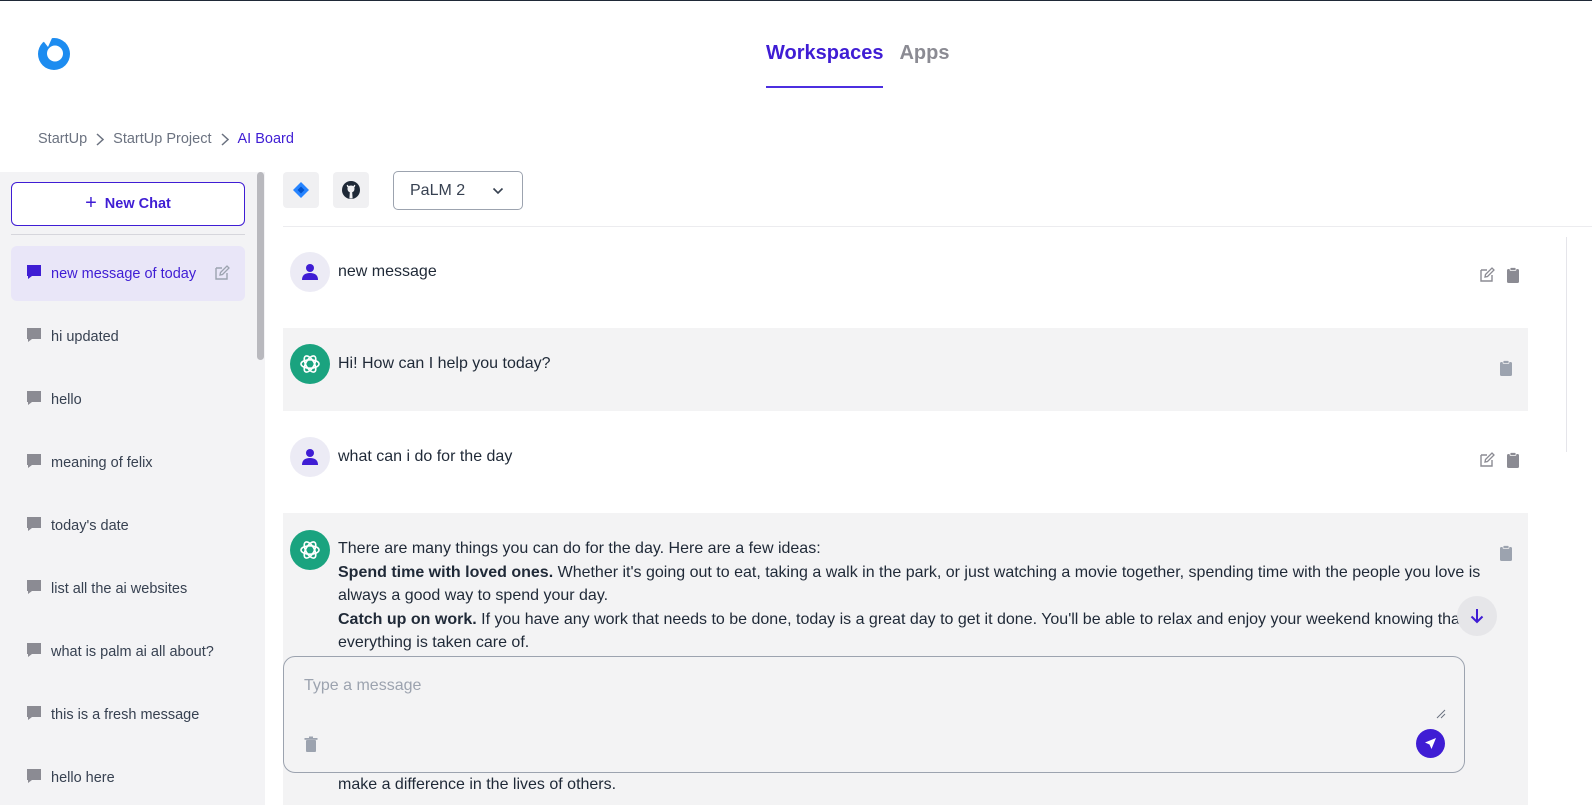 The width and height of the screenshot is (1592, 805). What do you see at coordinates (924, 64) in the screenshot?
I see `tab-apps: Apps` at bounding box center [924, 64].